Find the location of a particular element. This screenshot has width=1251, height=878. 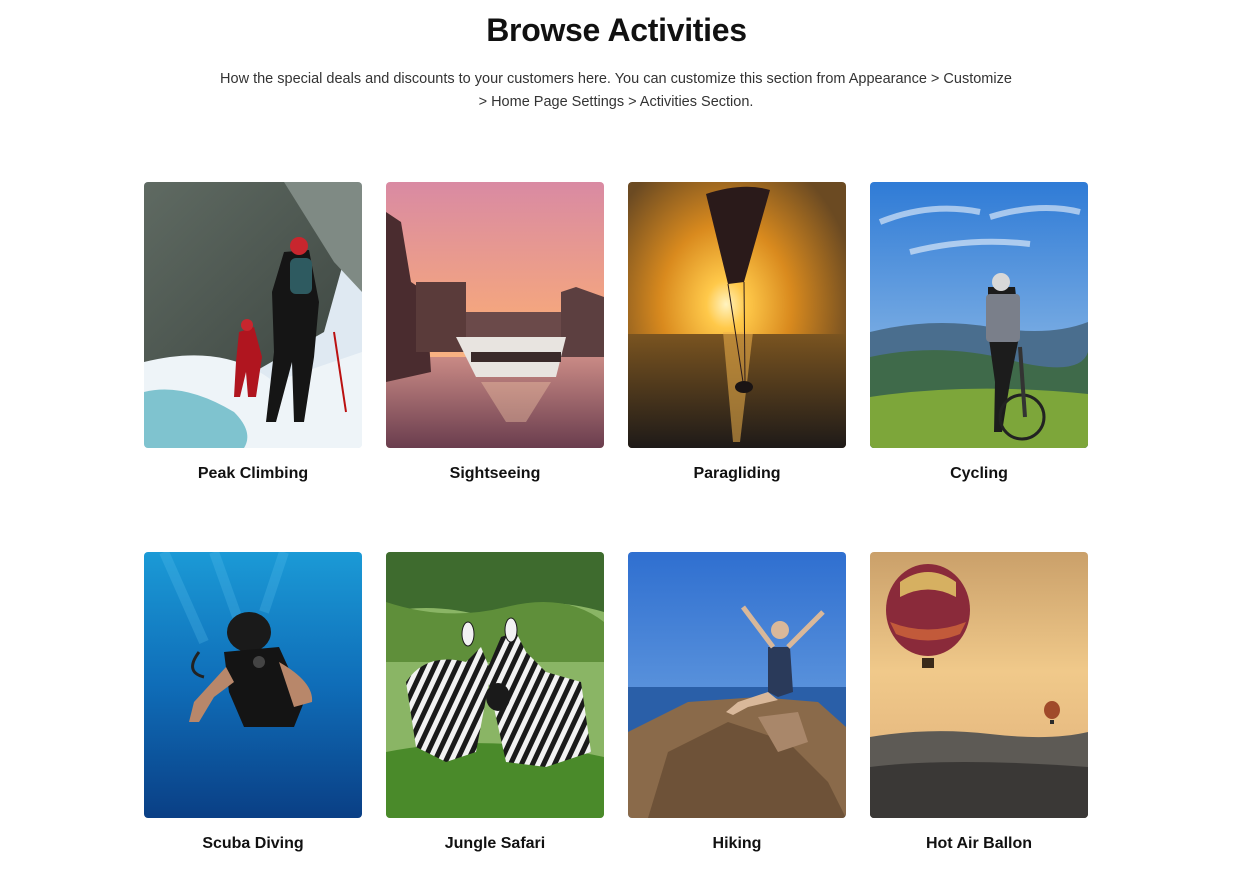

activity-card-sightseeing: Sightseeing is located at coordinates (495, 332).